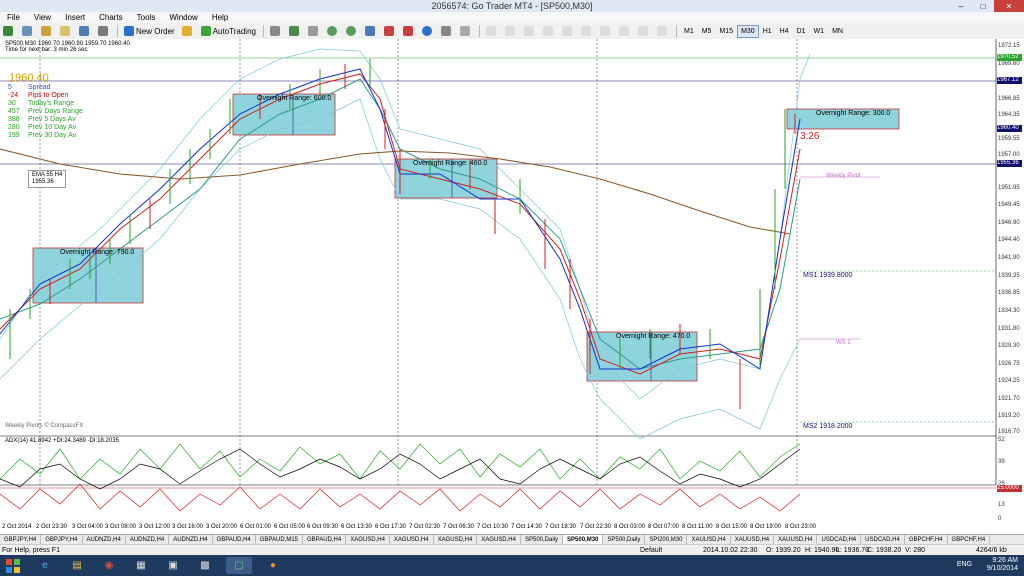 The image size is (1024, 576). I want to click on trendline-icon, so click(566, 31).